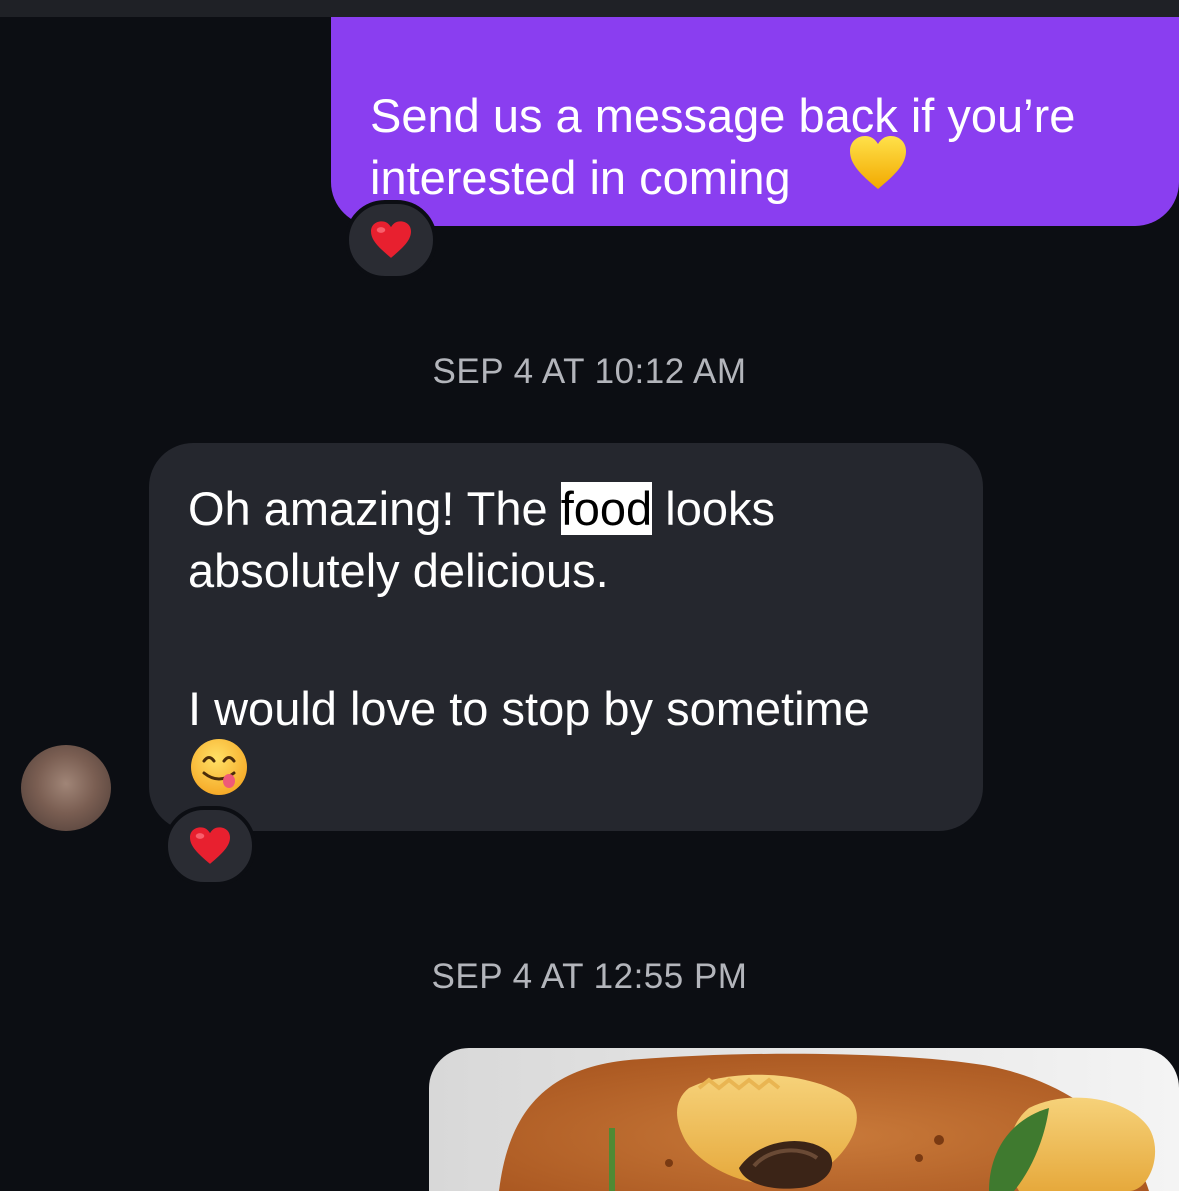 This screenshot has width=1179, height=1191. What do you see at coordinates (878, 162) in the screenshot?
I see `yellow-heart-icon` at bounding box center [878, 162].